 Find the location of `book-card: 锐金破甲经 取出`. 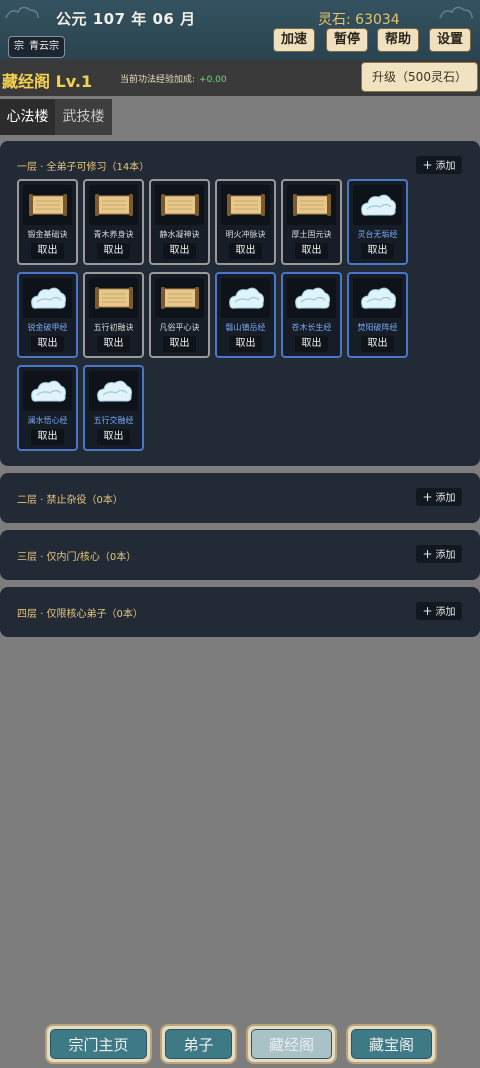

book-card: 锐金破甲经 取出 is located at coordinates (47, 315).